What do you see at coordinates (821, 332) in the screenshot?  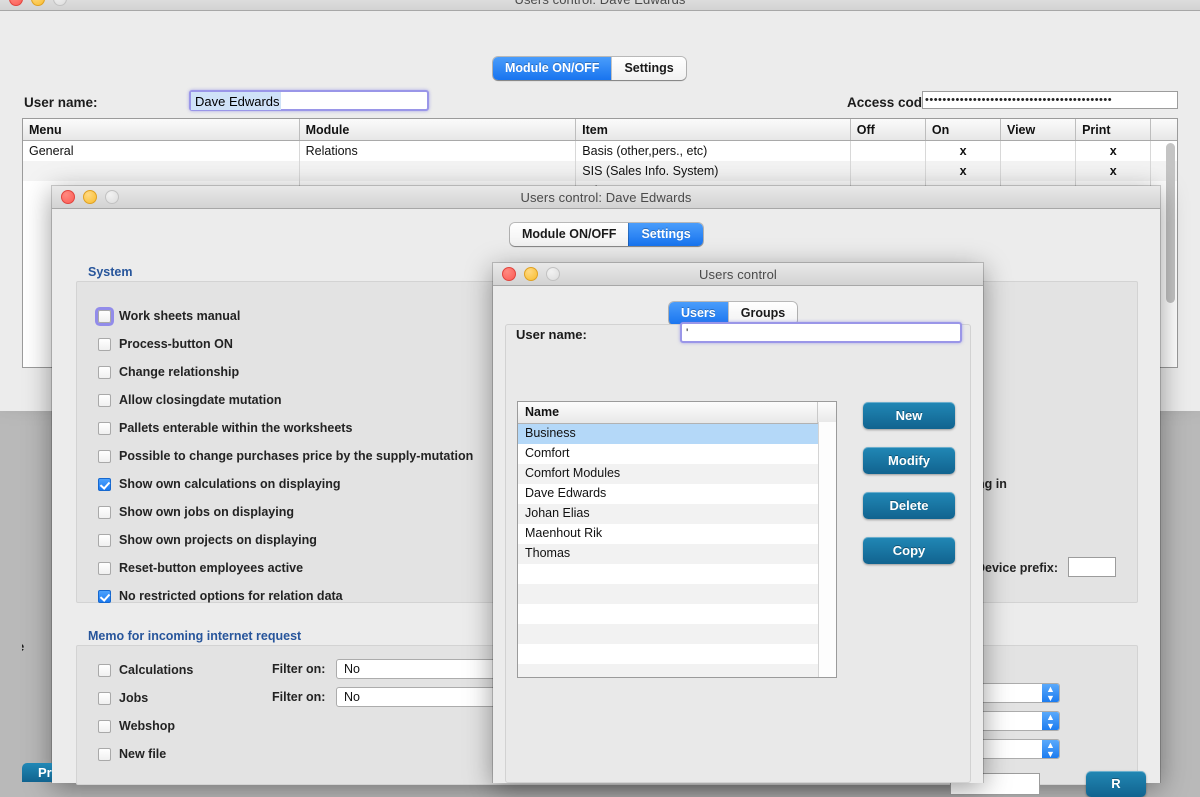 I see `front-user-name-input: '` at bounding box center [821, 332].